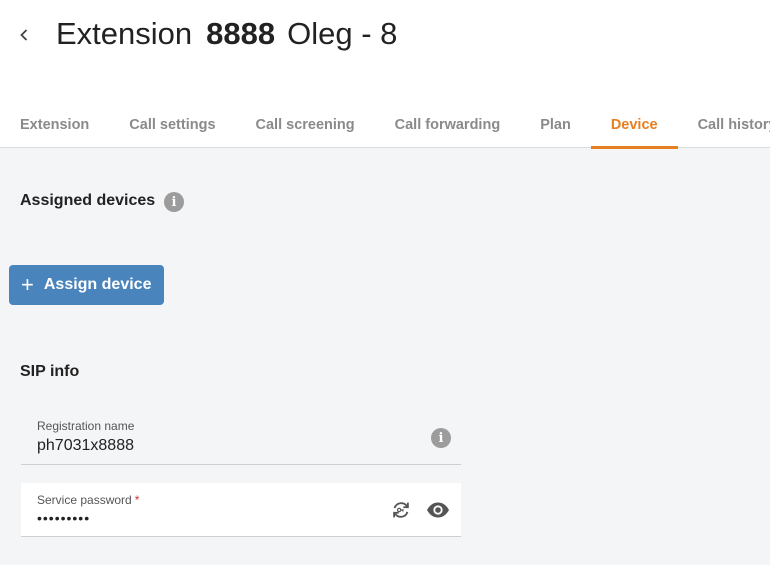  What do you see at coordinates (555, 125) in the screenshot?
I see `tab-plan: Plan` at bounding box center [555, 125].